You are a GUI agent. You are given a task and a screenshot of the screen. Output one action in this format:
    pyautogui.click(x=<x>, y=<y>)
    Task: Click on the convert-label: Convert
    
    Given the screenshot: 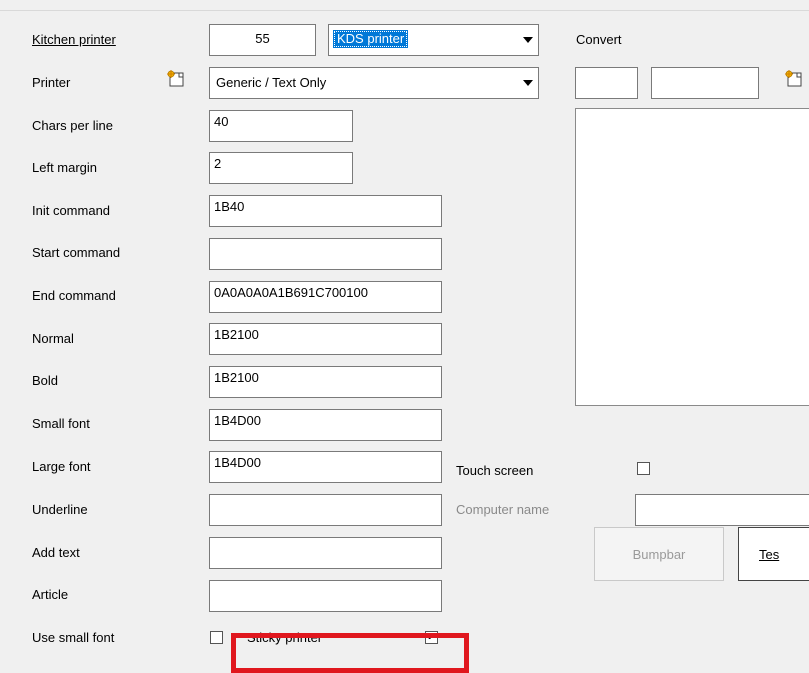 What is the action you would take?
    pyautogui.click(x=599, y=39)
    